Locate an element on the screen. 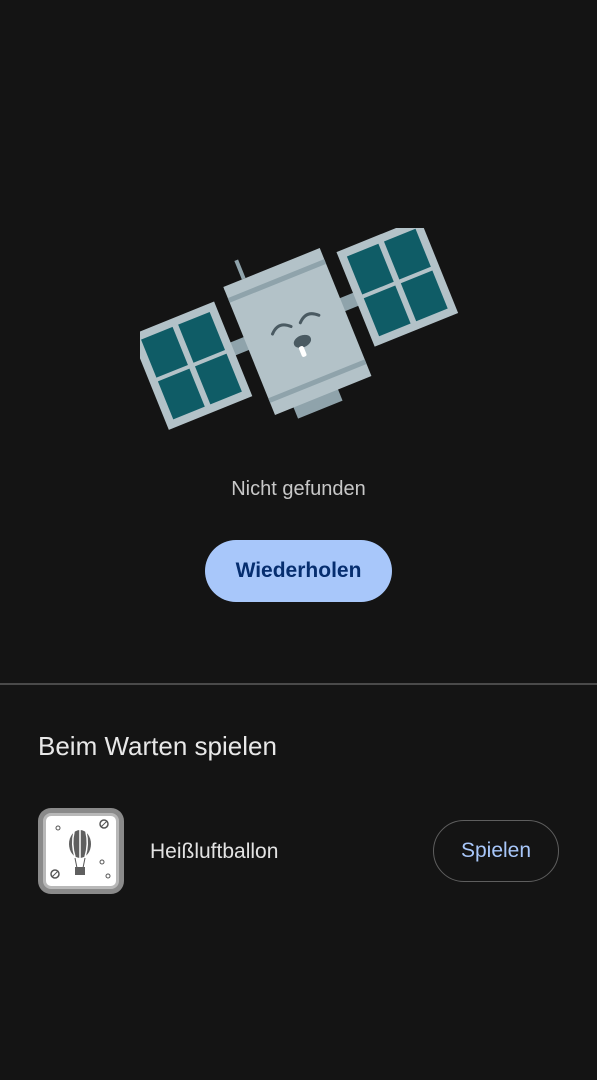 The height and width of the screenshot is (1080, 597). sleeping-satellite-icon is located at coordinates (295, 333).